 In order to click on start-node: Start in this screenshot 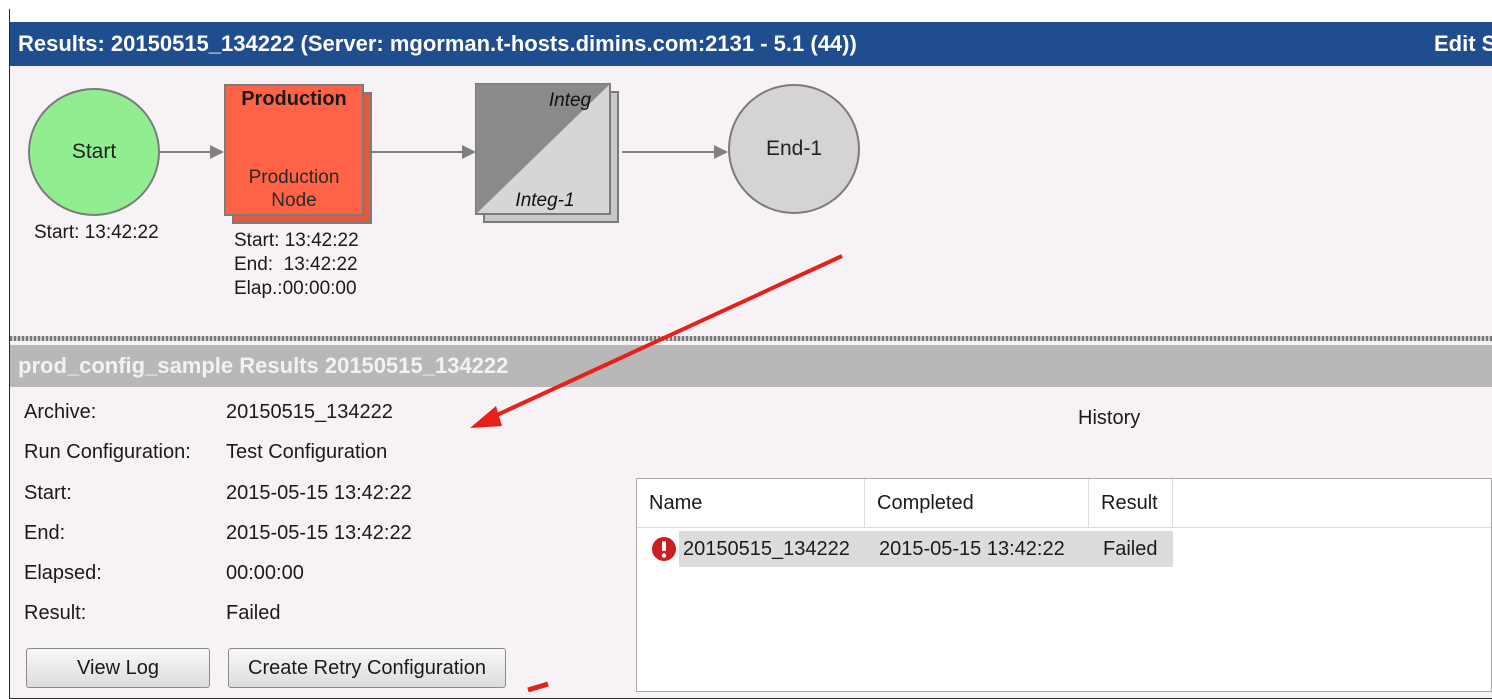, I will do `click(94, 152)`.